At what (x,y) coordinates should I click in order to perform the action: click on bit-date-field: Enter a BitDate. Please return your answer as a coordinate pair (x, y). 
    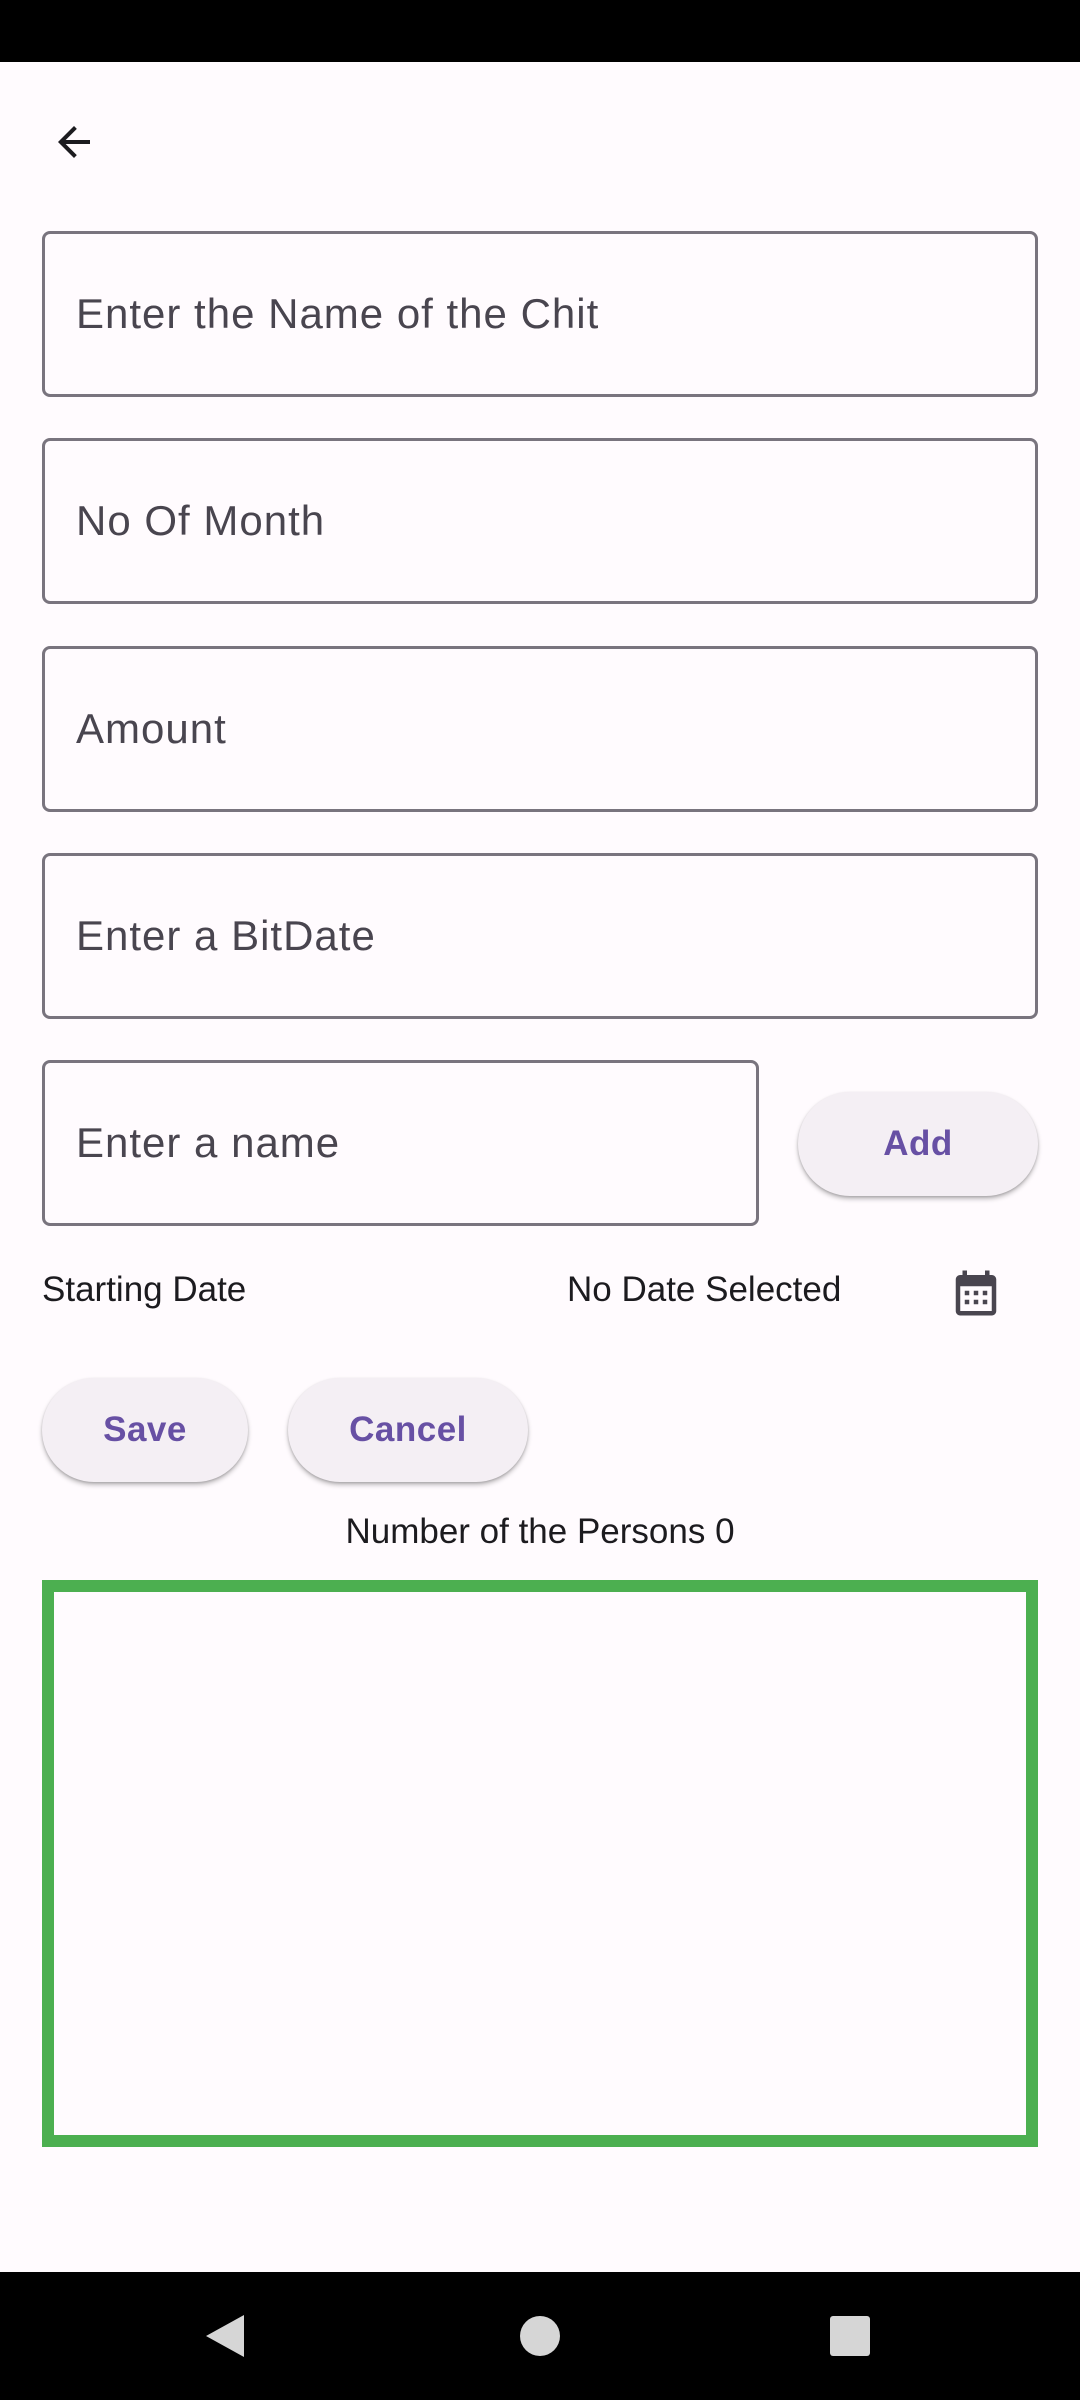
    Looking at the image, I should click on (540, 936).